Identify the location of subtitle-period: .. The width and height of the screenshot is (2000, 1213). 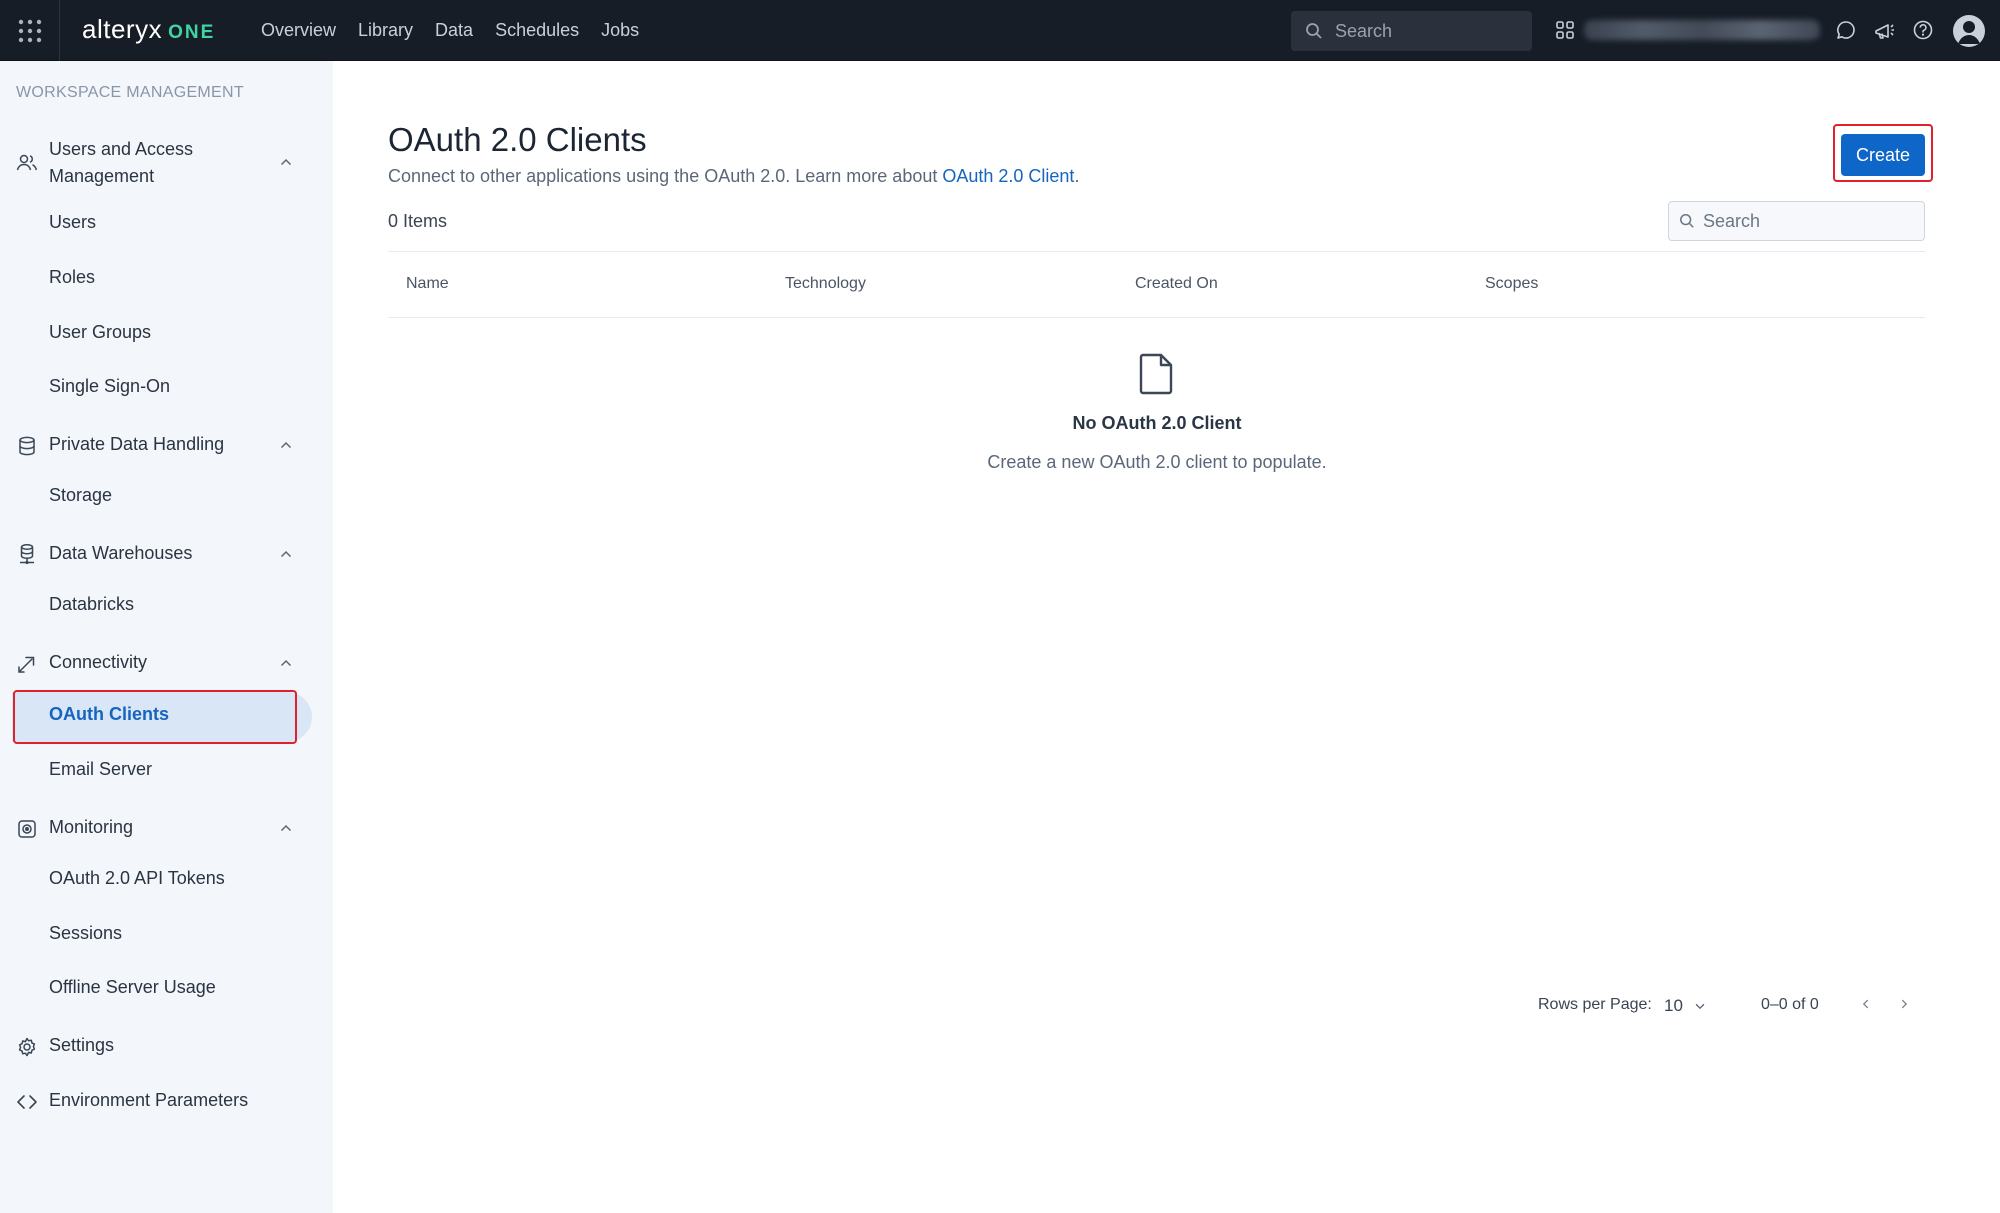
(1077, 176).